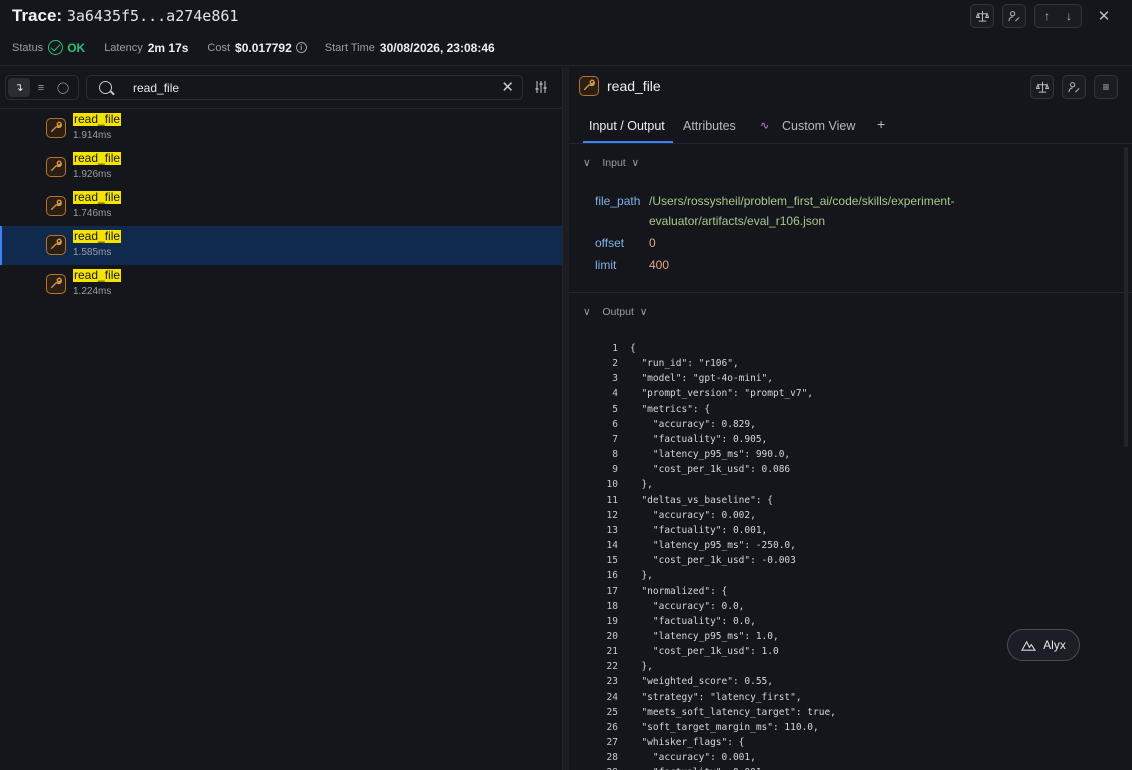 This screenshot has height=770, width=1132. I want to click on code-text: "normalized": {, so click(679, 591).